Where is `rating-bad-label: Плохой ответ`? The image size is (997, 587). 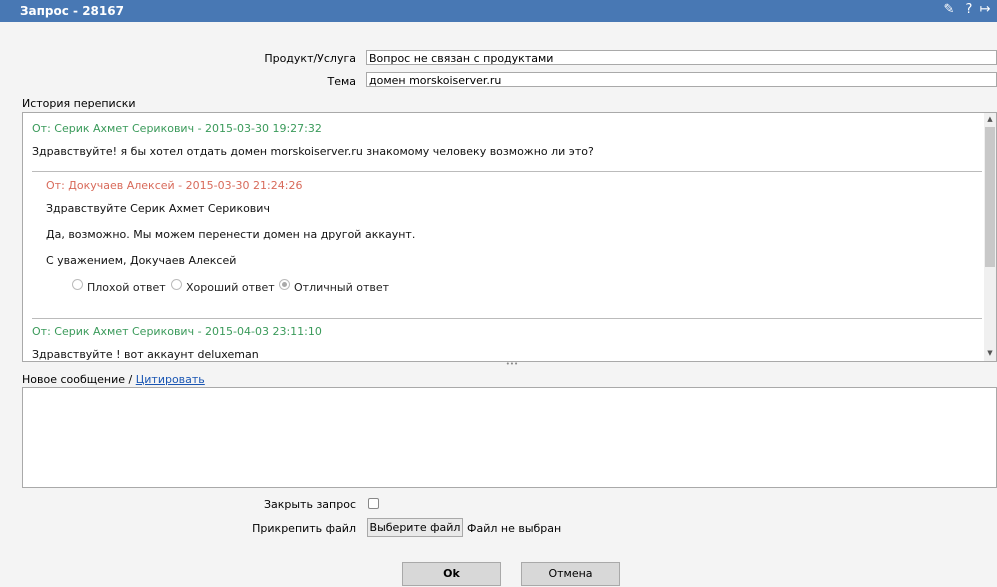 rating-bad-label: Плохой ответ is located at coordinates (126, 287).